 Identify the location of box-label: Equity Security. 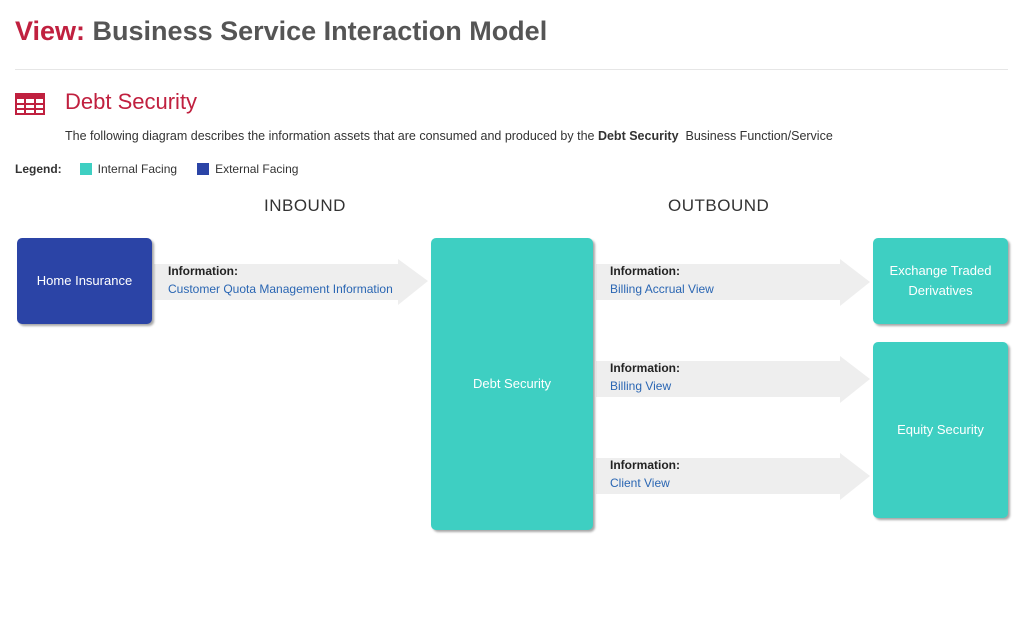
(940, 429).